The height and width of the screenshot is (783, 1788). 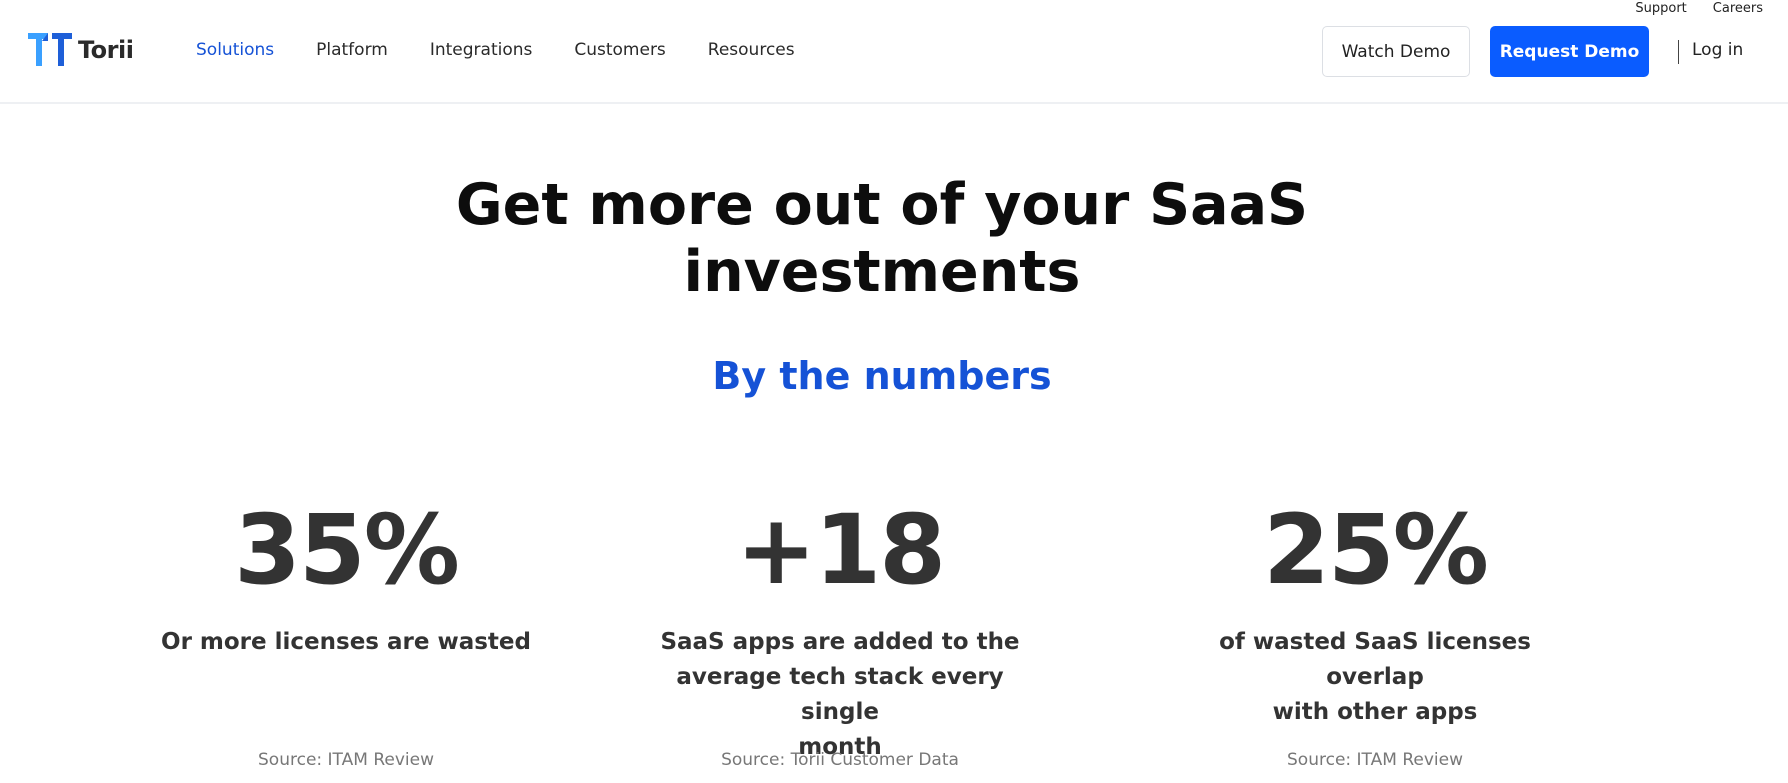 I want to click on hero-title-line-1: Get more out of your SaaS, so click(x=882, y=205).